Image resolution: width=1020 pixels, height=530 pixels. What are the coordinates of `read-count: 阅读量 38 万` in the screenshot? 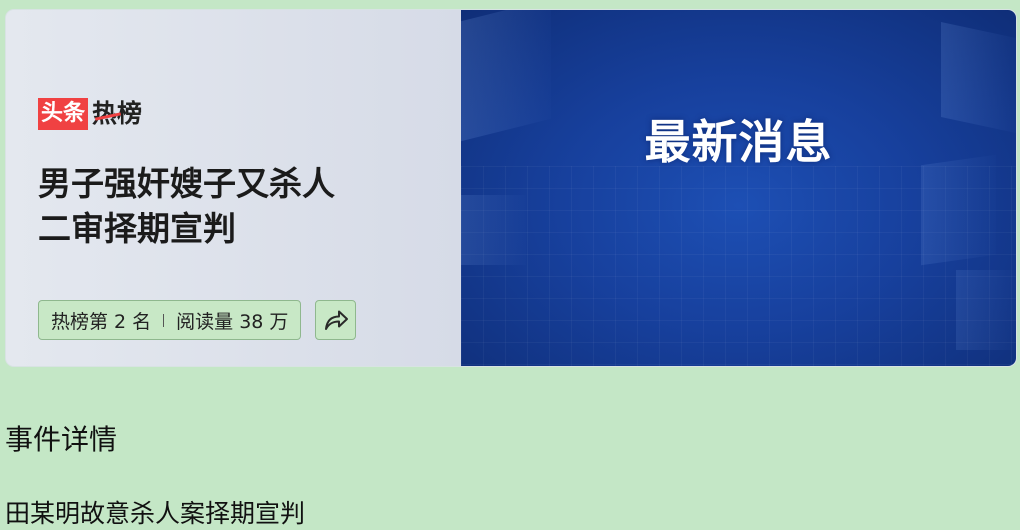 It's located at (232, 321).